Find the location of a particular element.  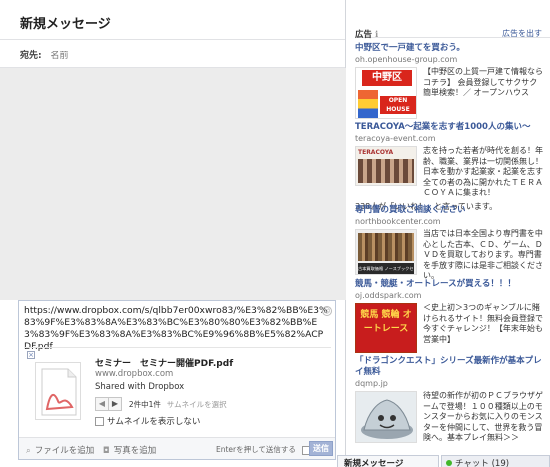

ad-image-text: TERACOYA is located at coordinates (376, 152).